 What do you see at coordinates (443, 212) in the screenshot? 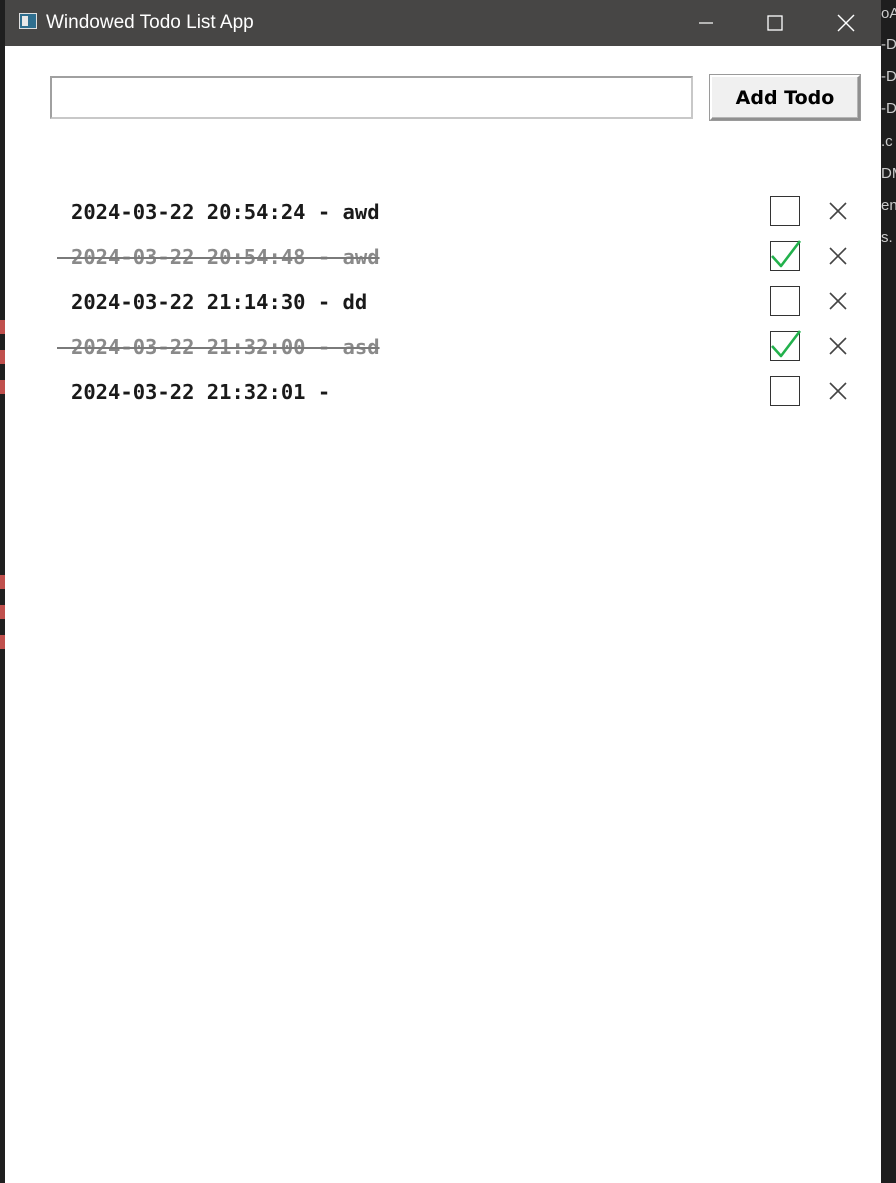
I see `todo-item: 2024-03-22 20:54:24 - awd` at bounding box center [443, 212].